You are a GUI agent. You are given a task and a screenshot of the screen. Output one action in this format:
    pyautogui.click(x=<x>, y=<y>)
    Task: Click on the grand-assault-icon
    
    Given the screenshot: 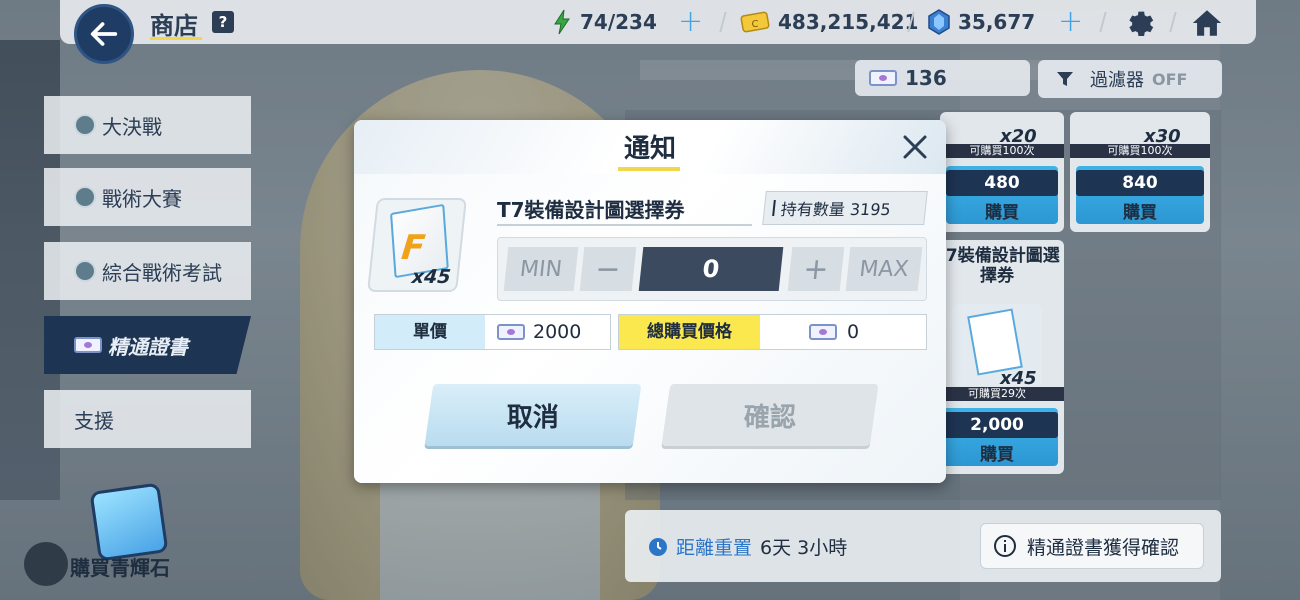 What is the action you would take?
    pyautogui.click(x=85, y=125)
    